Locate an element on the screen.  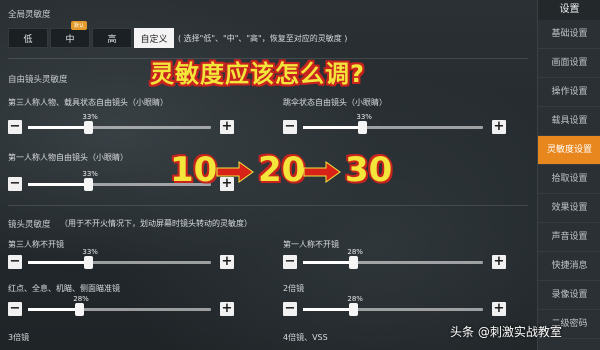
slider-label: 2倍镜 is located at coordinates (294, 288).